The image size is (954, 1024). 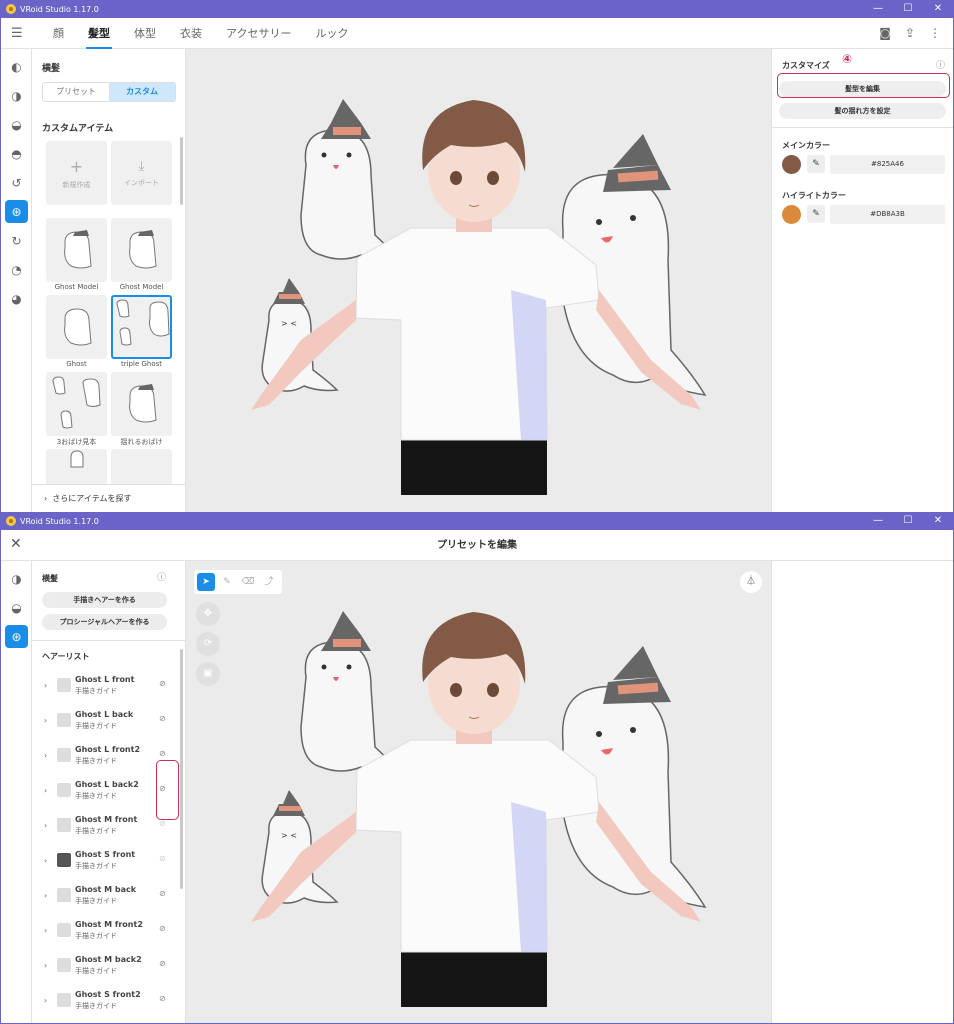 What do you see at coordinates (96, 866) in the screenshot?
I see `hair-type: 手描きガイド` at bounding box center [96, 866].